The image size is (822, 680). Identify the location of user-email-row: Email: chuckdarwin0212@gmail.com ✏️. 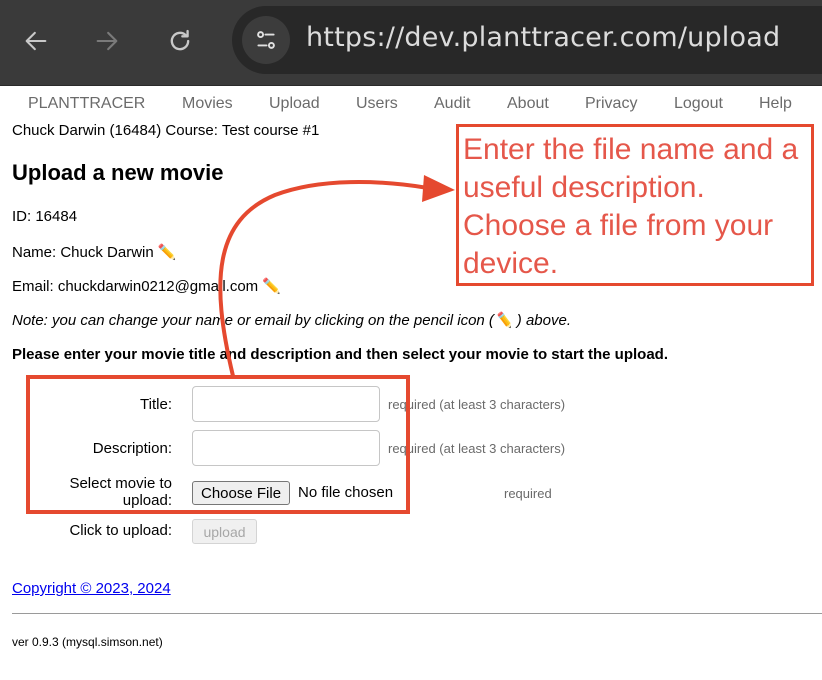
(146, 286).